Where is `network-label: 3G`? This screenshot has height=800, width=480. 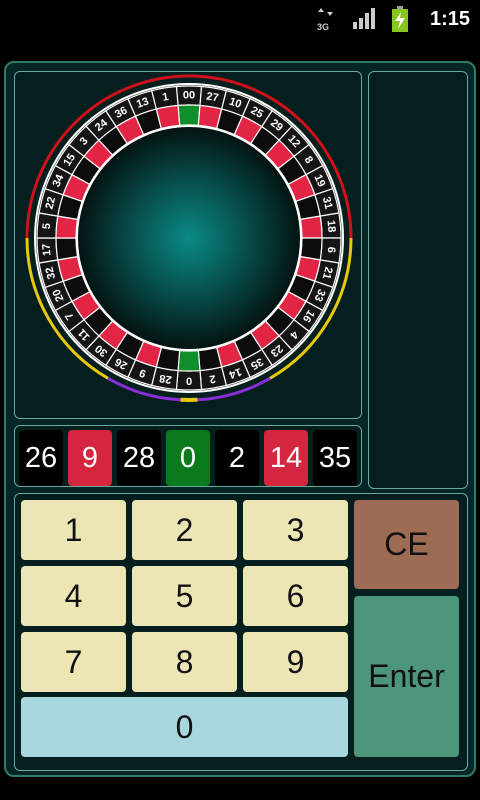
network-label: 3G is located at coordinates (323, 27).